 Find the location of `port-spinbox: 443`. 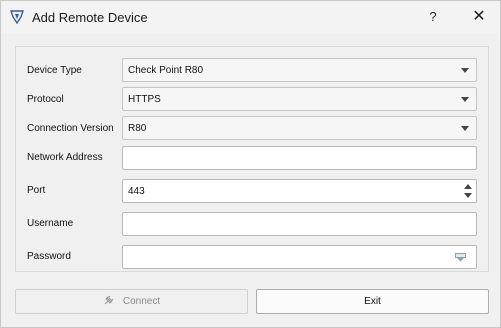

port-spinbox: 443 is located at coordinates (299, 191).